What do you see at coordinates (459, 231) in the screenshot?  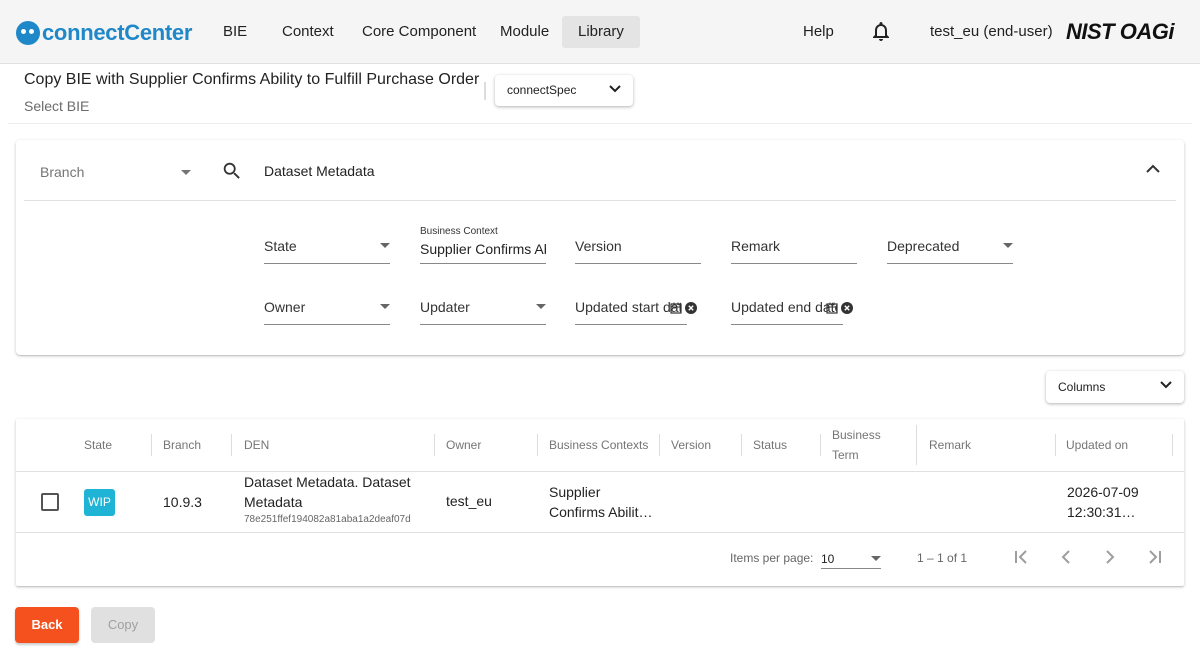 I see `business-context-filter-label: Business Context` at bounding box center [459, 231].